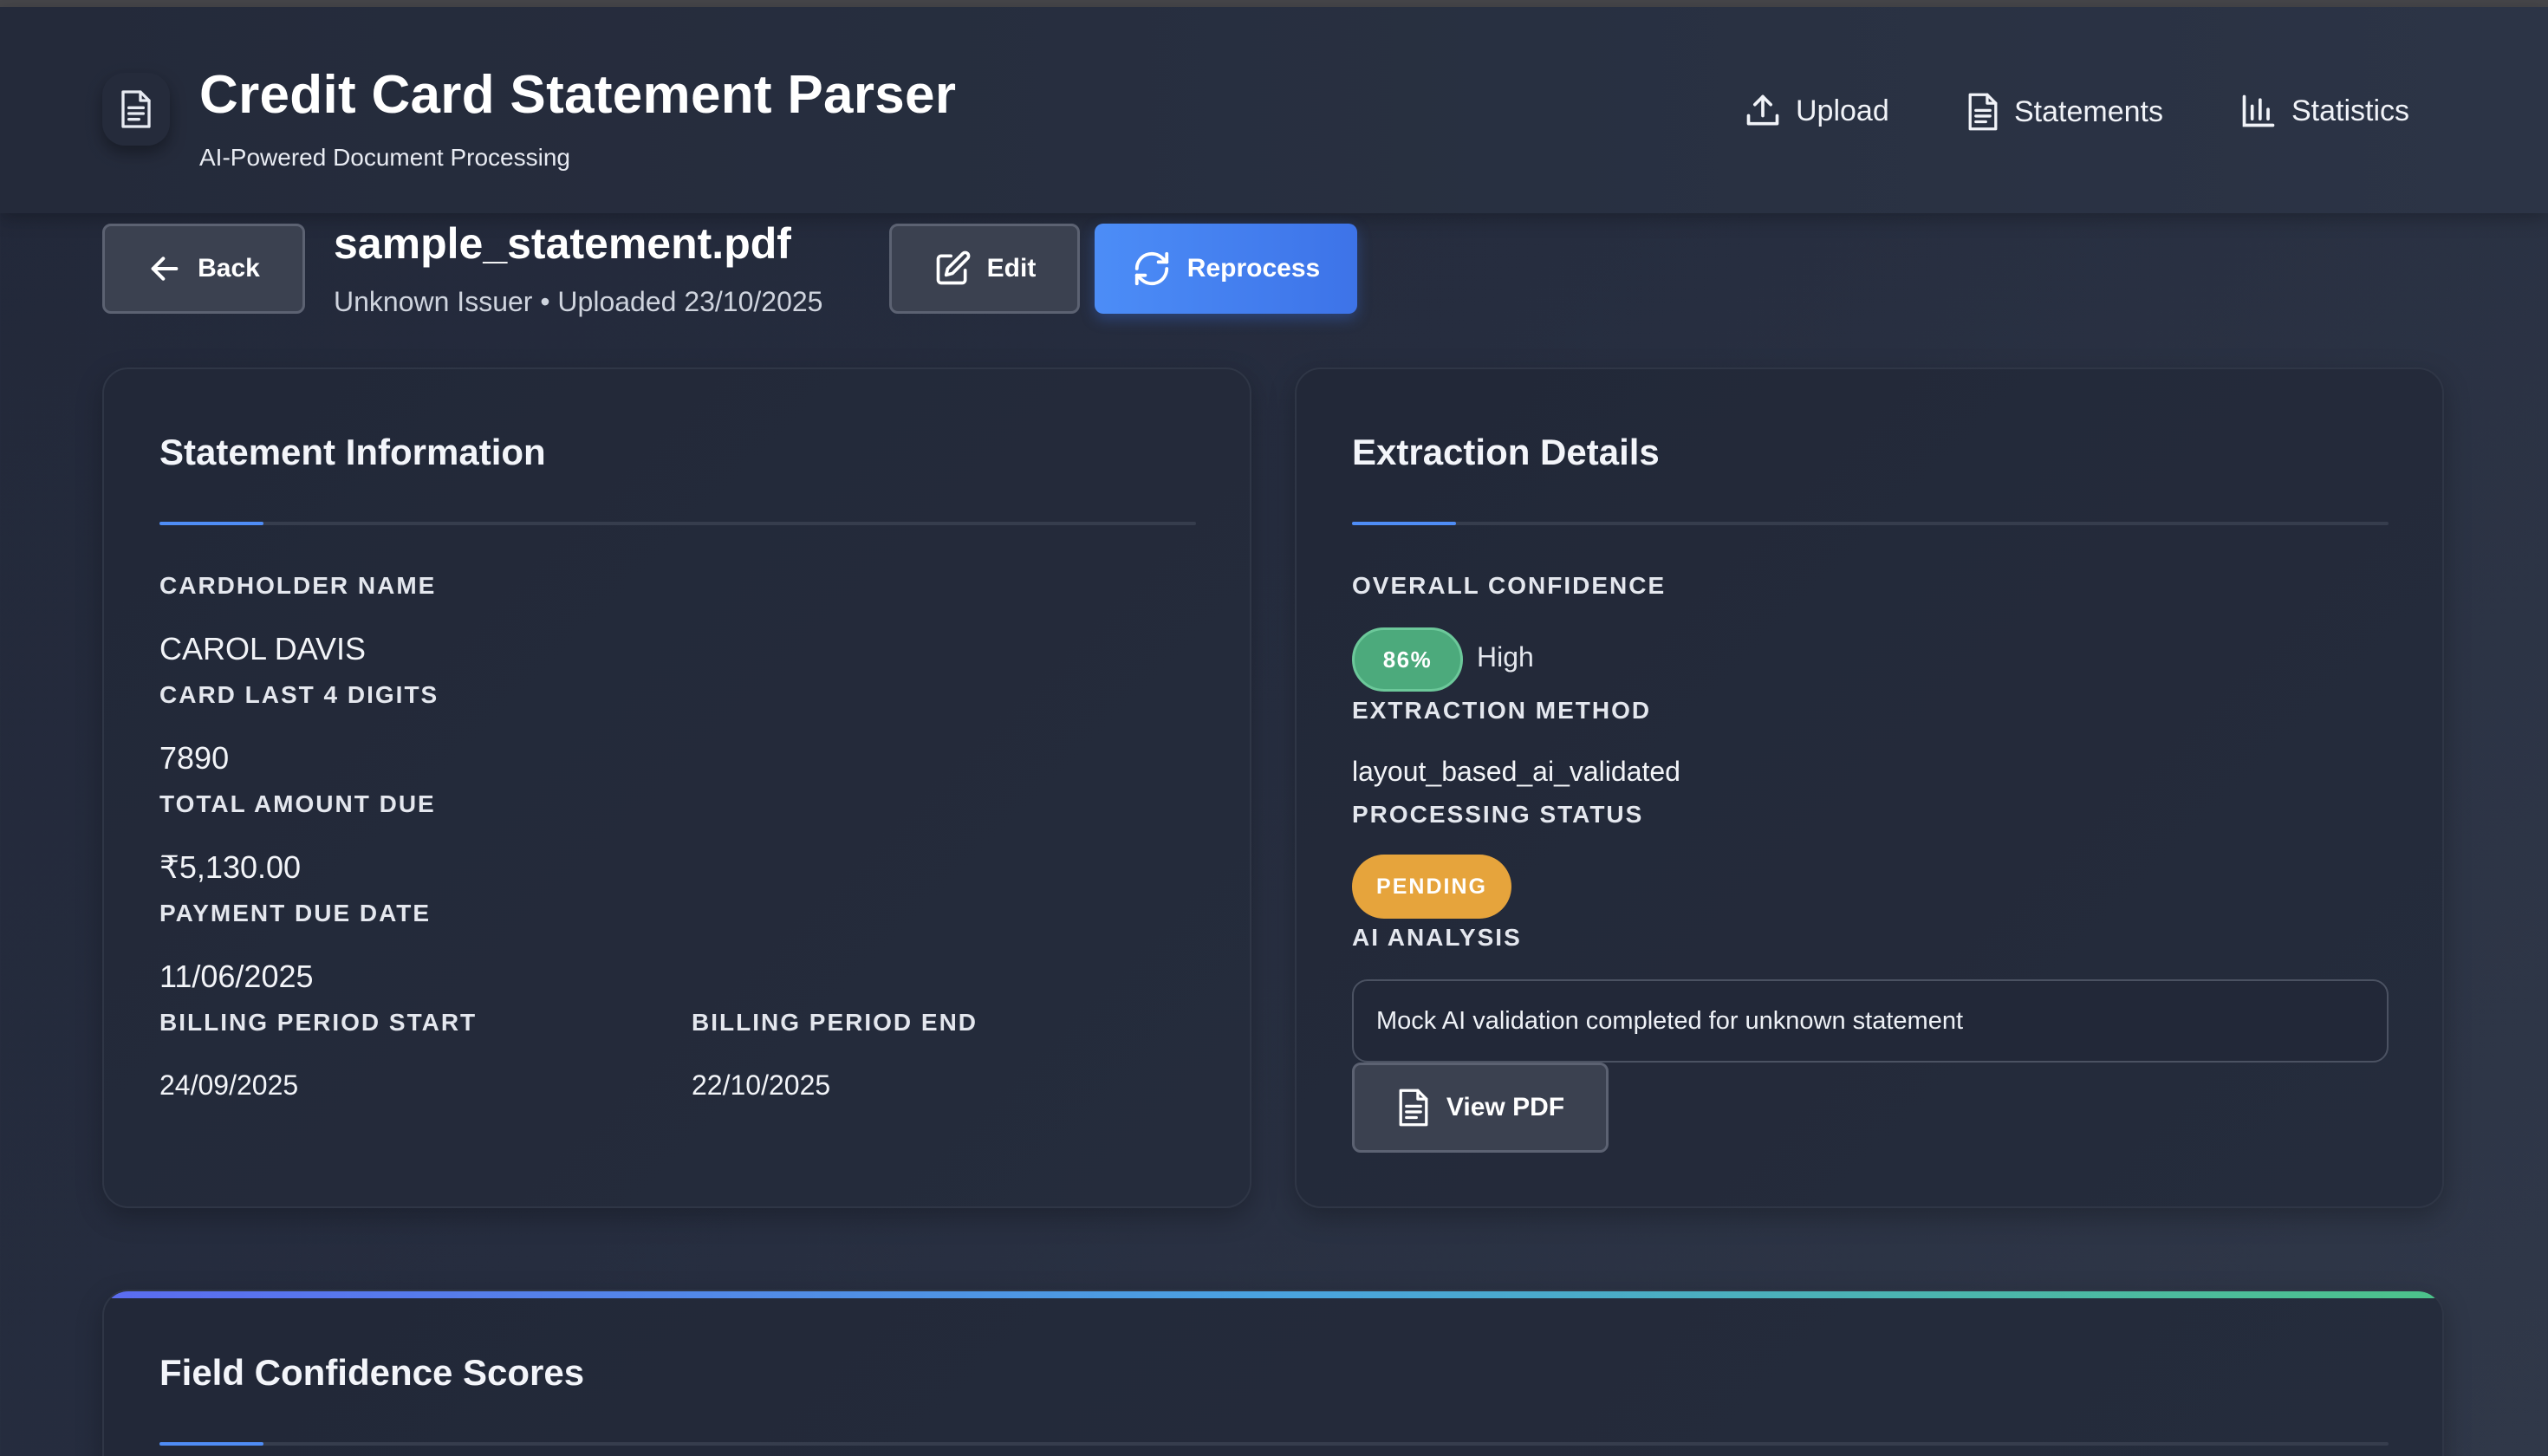 Image resolution: width=2548 pixels, height=1456 pixels. Describe the element at coordinates (230, 867) in the screenshot. I see `total-amount-due-value: ₹5,130.00` at that location.